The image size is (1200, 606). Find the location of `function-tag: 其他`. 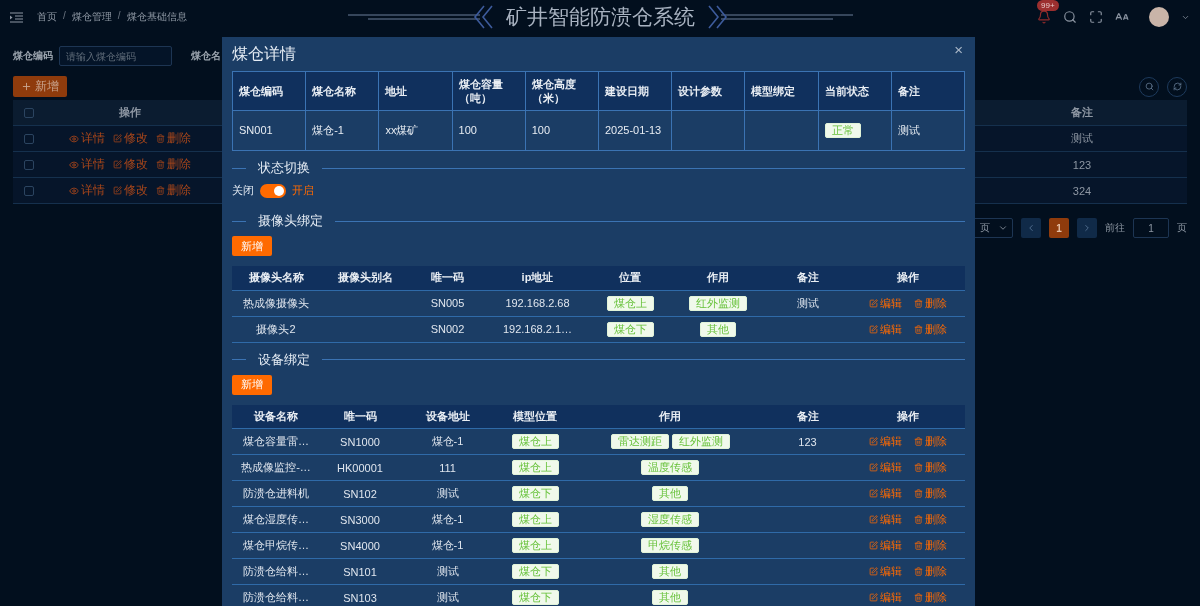

function-tag: 其他 is located at coordinates (670, 571).